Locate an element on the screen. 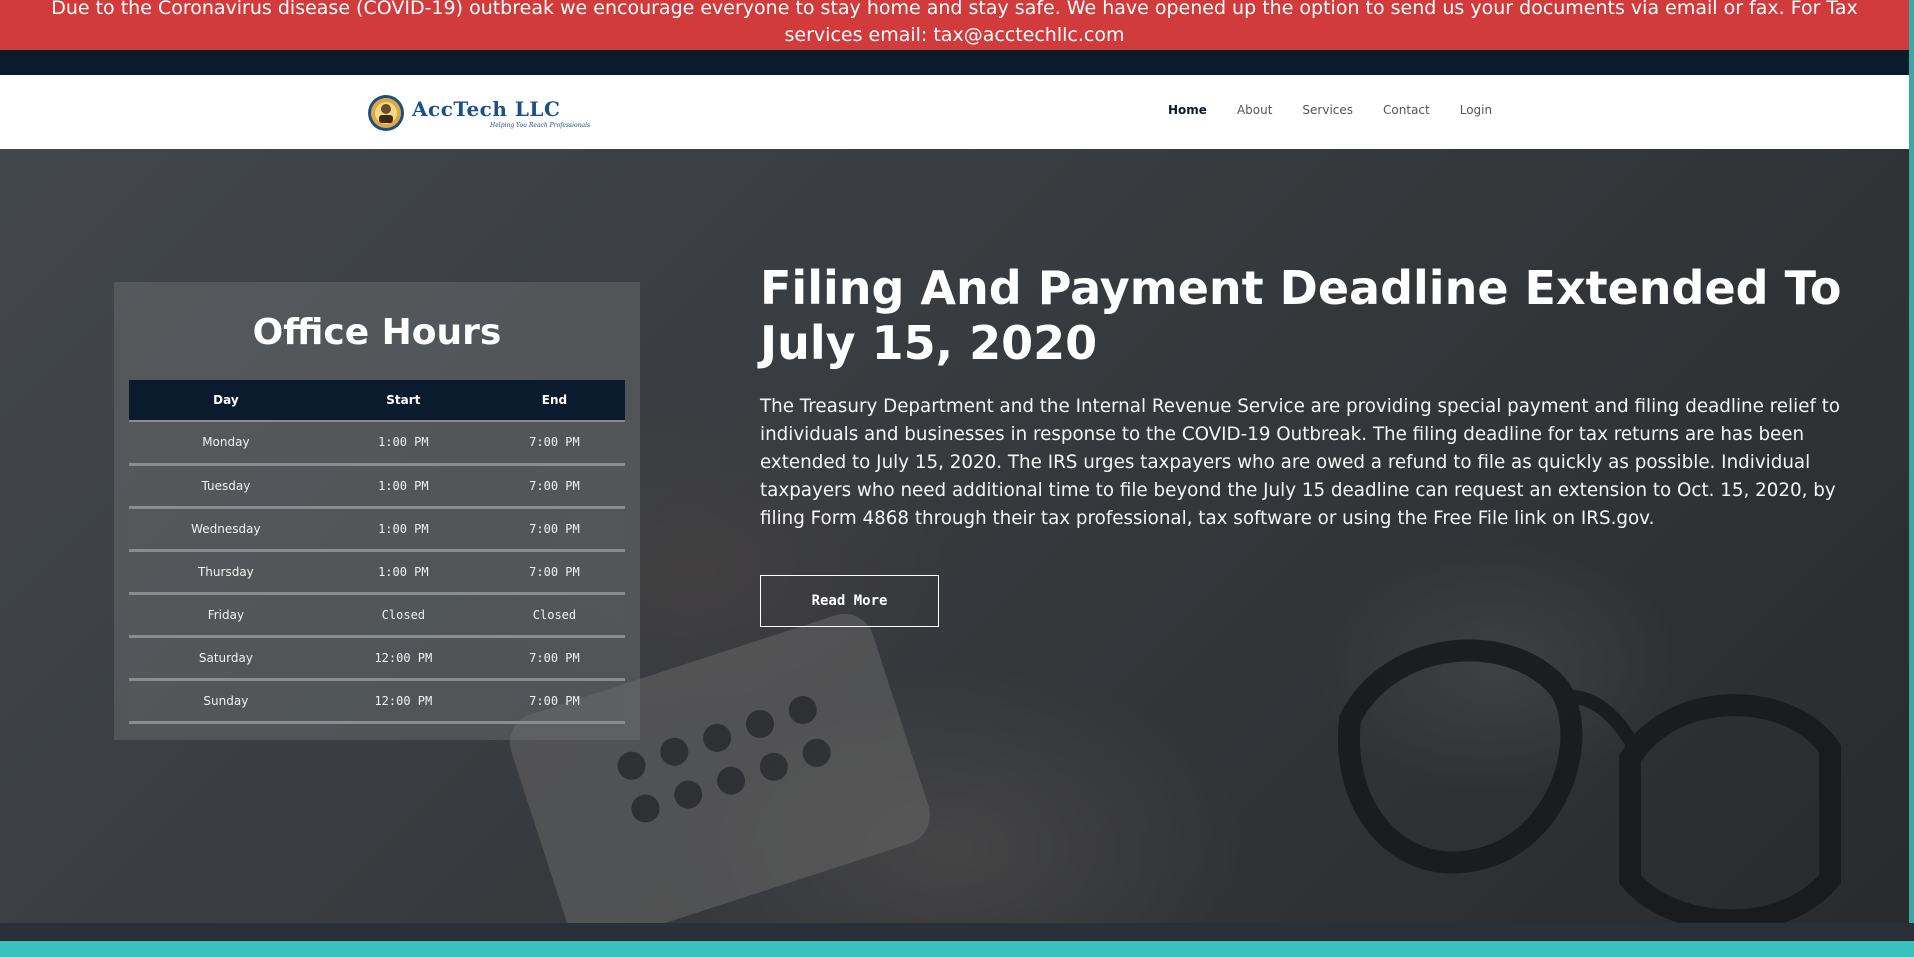  teal-accent-bar is located at coordinates (957, 949).